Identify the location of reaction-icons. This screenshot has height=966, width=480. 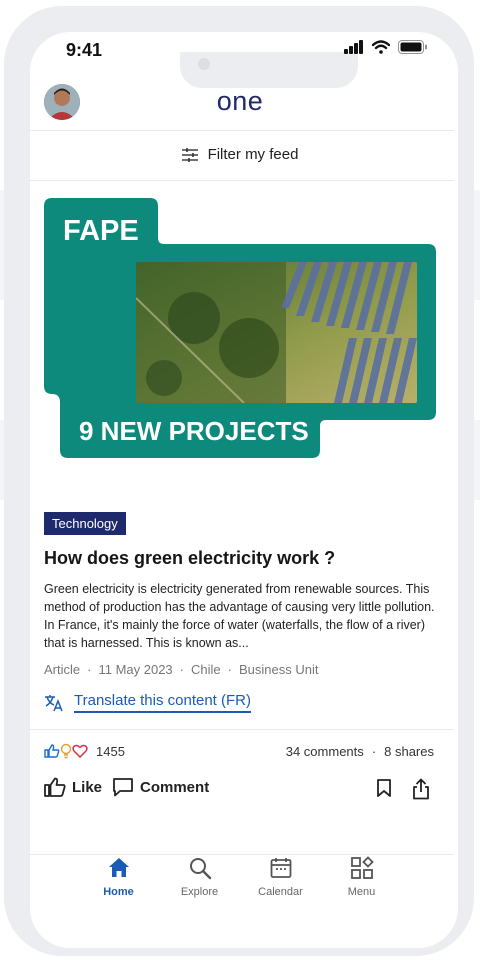
(66, 751).